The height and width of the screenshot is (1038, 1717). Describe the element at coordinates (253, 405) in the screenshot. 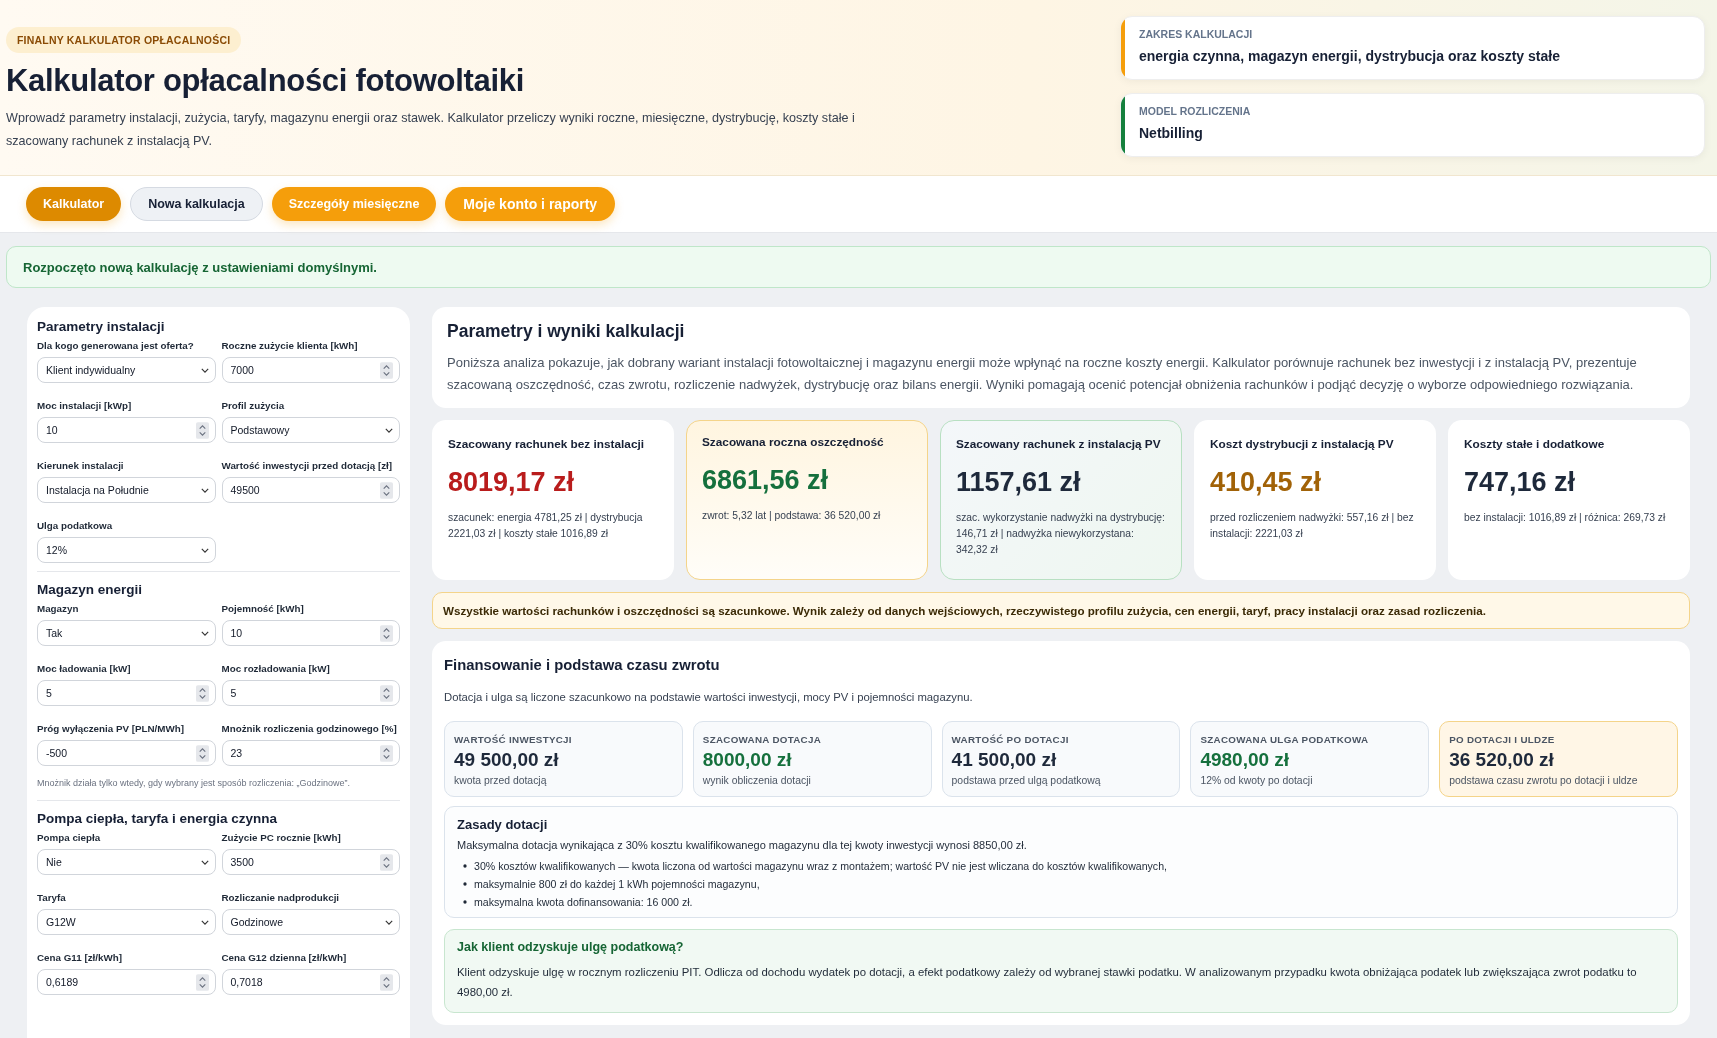

I see `field-label: Profil zużycia` at that location.